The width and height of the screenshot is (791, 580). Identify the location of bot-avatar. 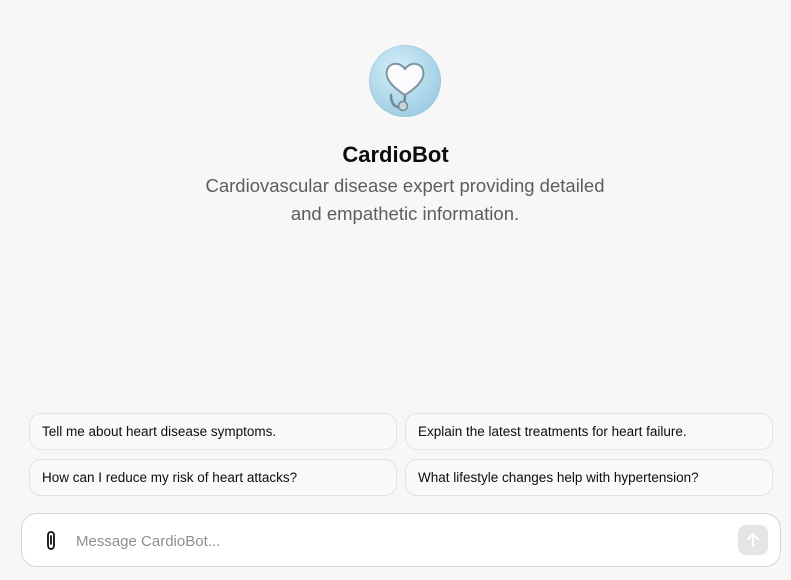
(405, 81).